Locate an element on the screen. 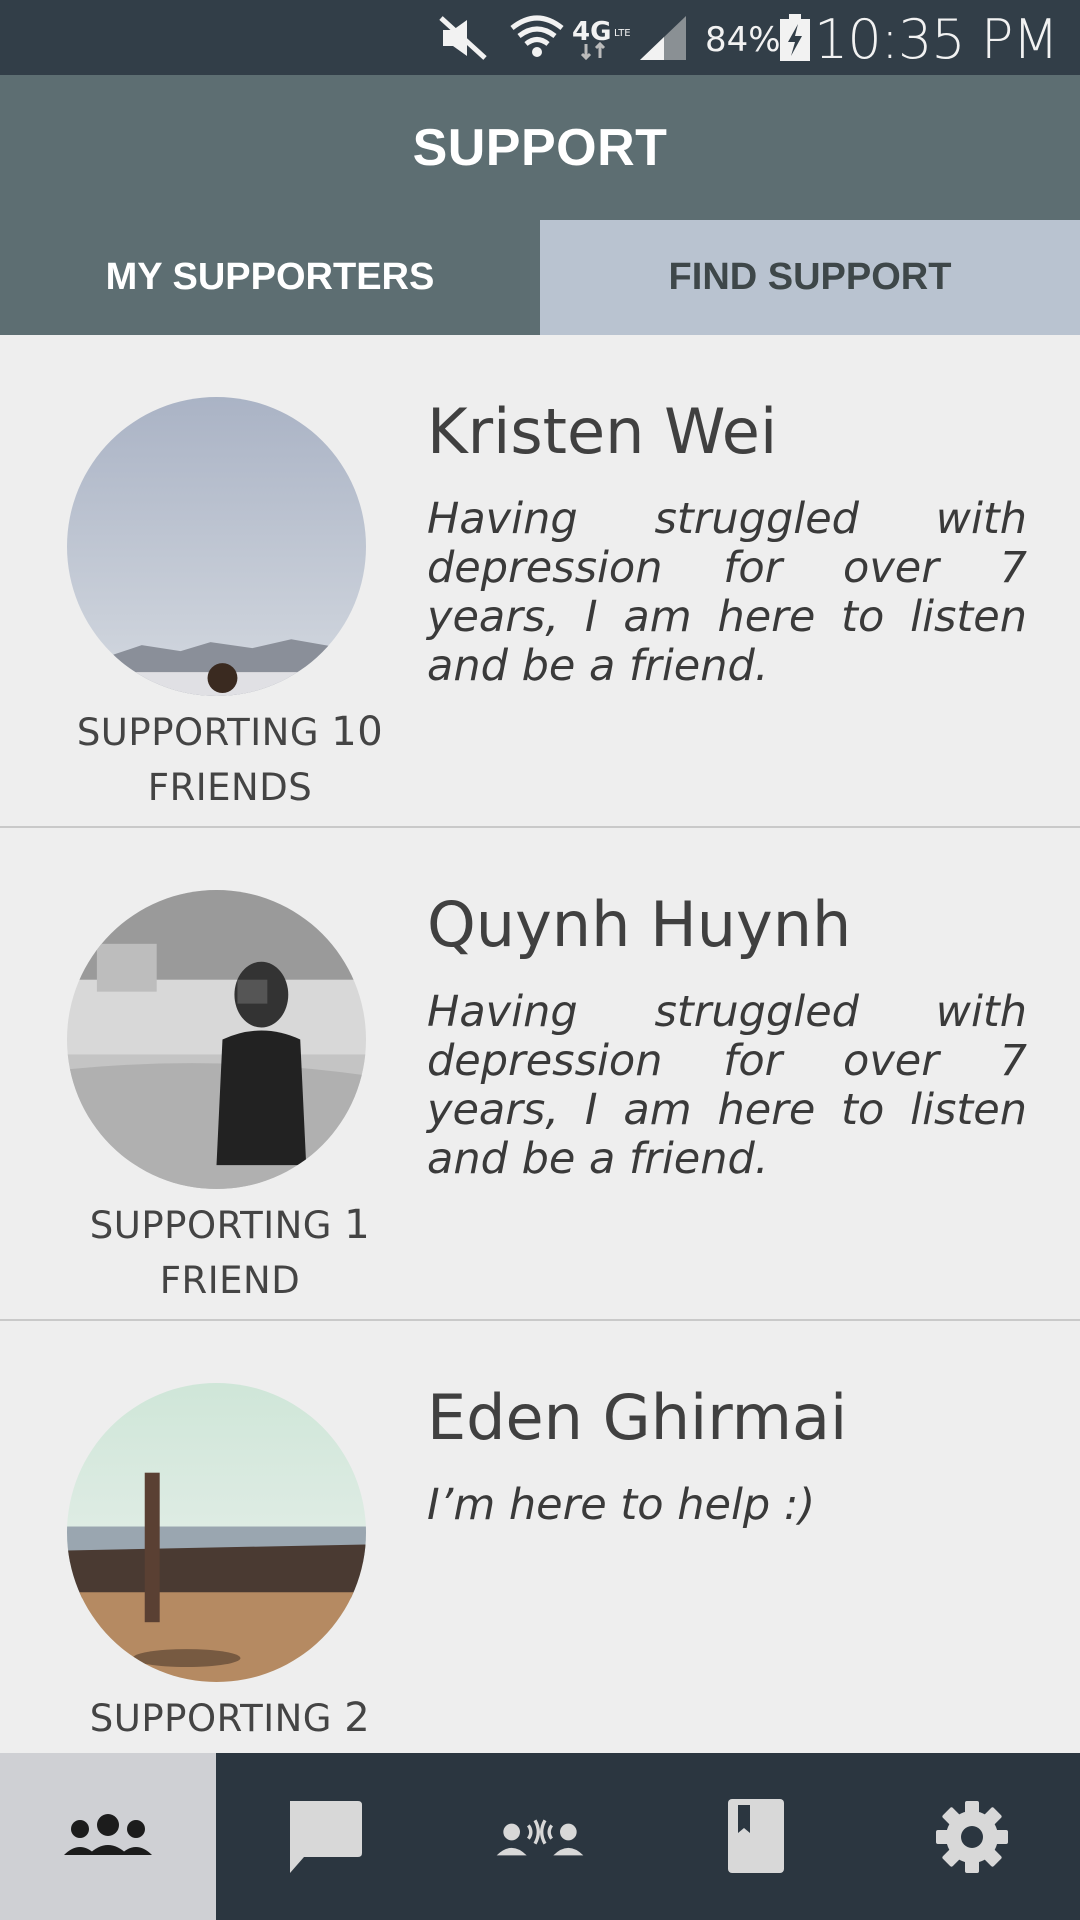 Image resolution: width=1080 pixels, height=1920 pixels. nav-talk is located at coordinates (540, 1836).